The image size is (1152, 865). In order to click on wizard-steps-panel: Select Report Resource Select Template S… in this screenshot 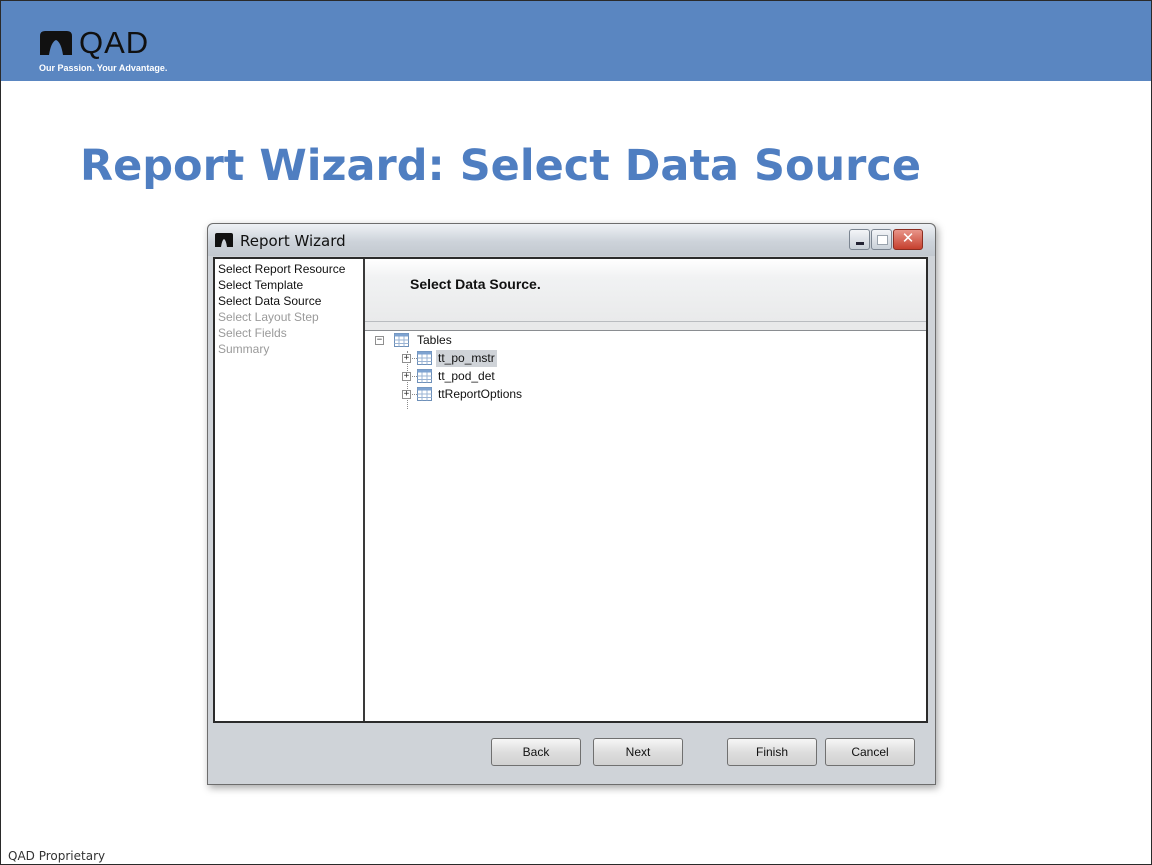, I will do `click(290, 490)`.